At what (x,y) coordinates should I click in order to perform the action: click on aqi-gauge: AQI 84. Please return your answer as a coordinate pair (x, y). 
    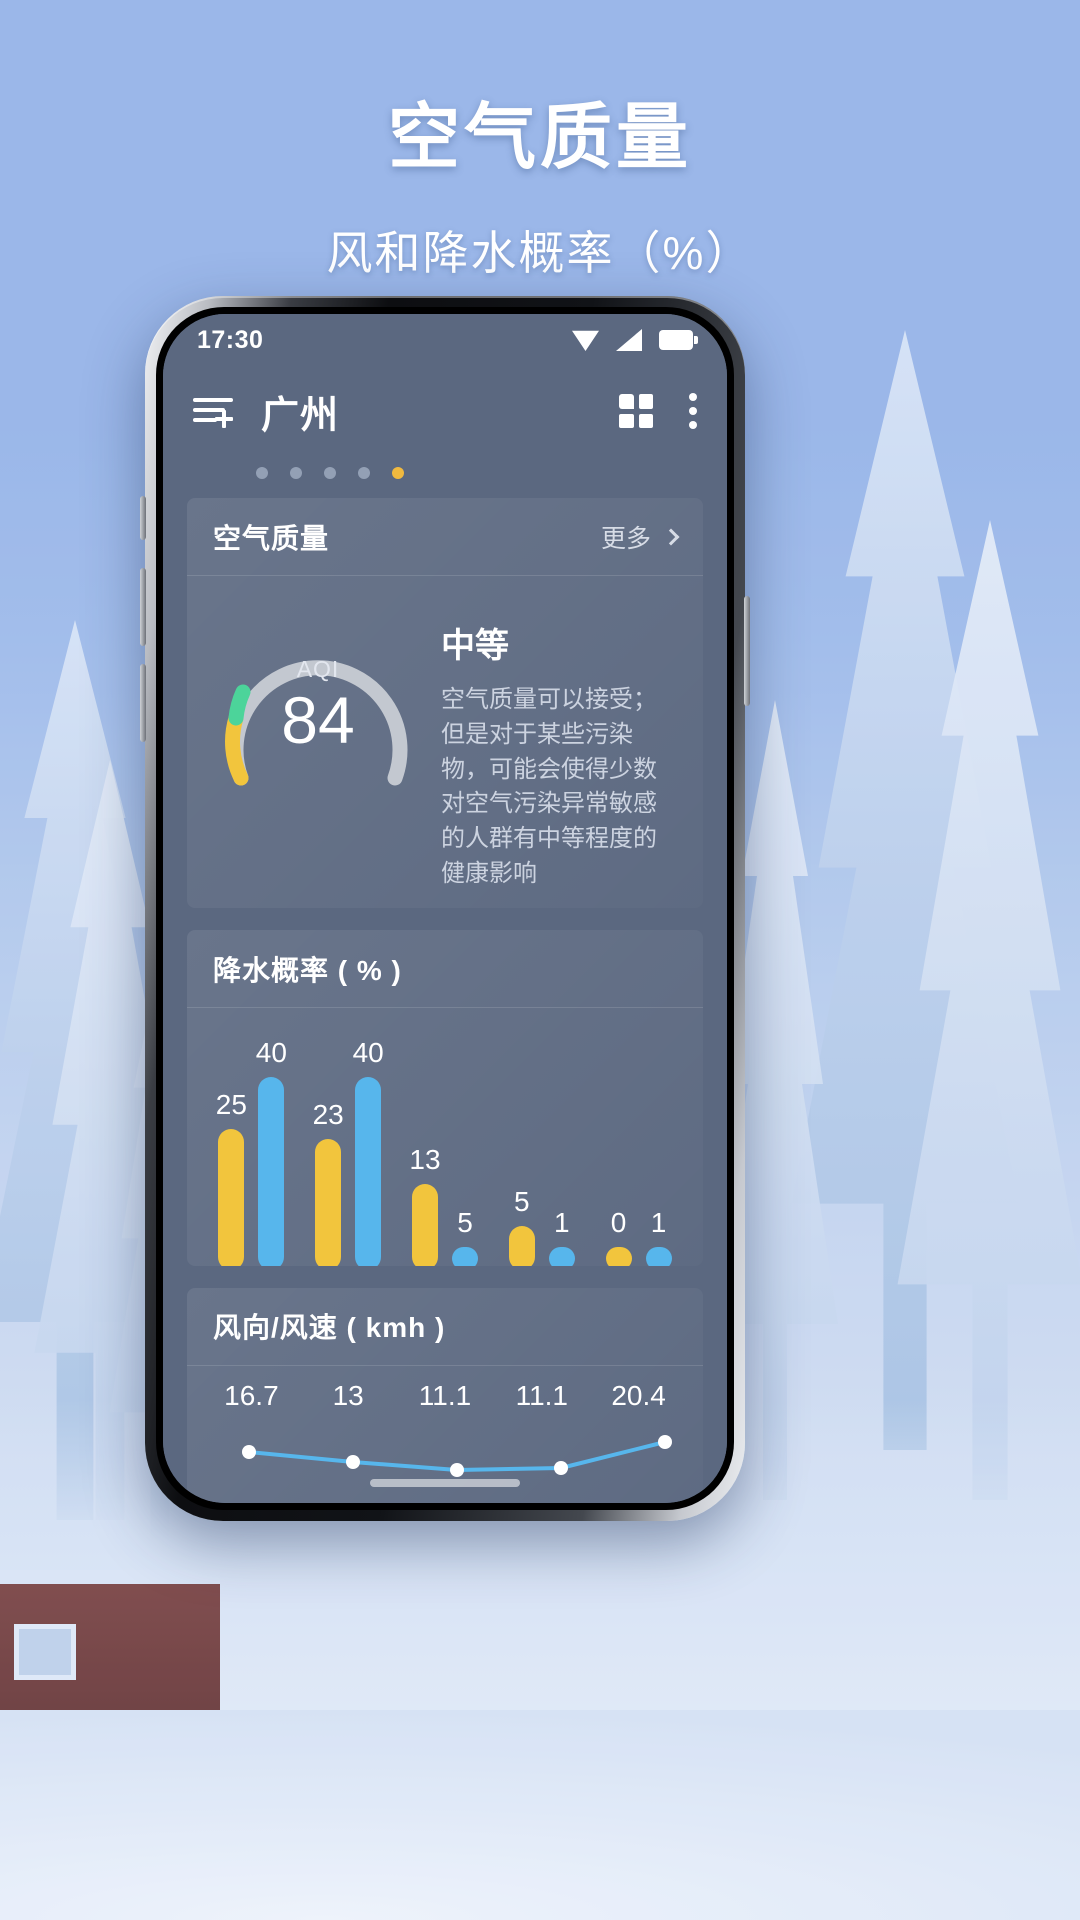
    Looking at the image, I should click on (318, 707).